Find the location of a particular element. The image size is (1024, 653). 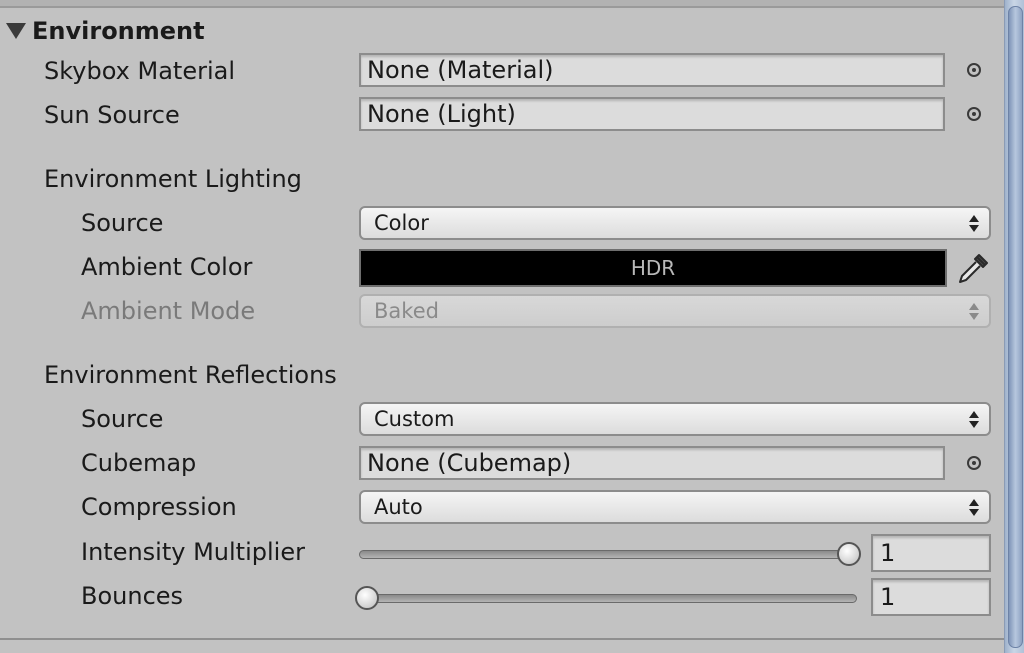

panel-bottom-border is located at coordinates (502, 639).